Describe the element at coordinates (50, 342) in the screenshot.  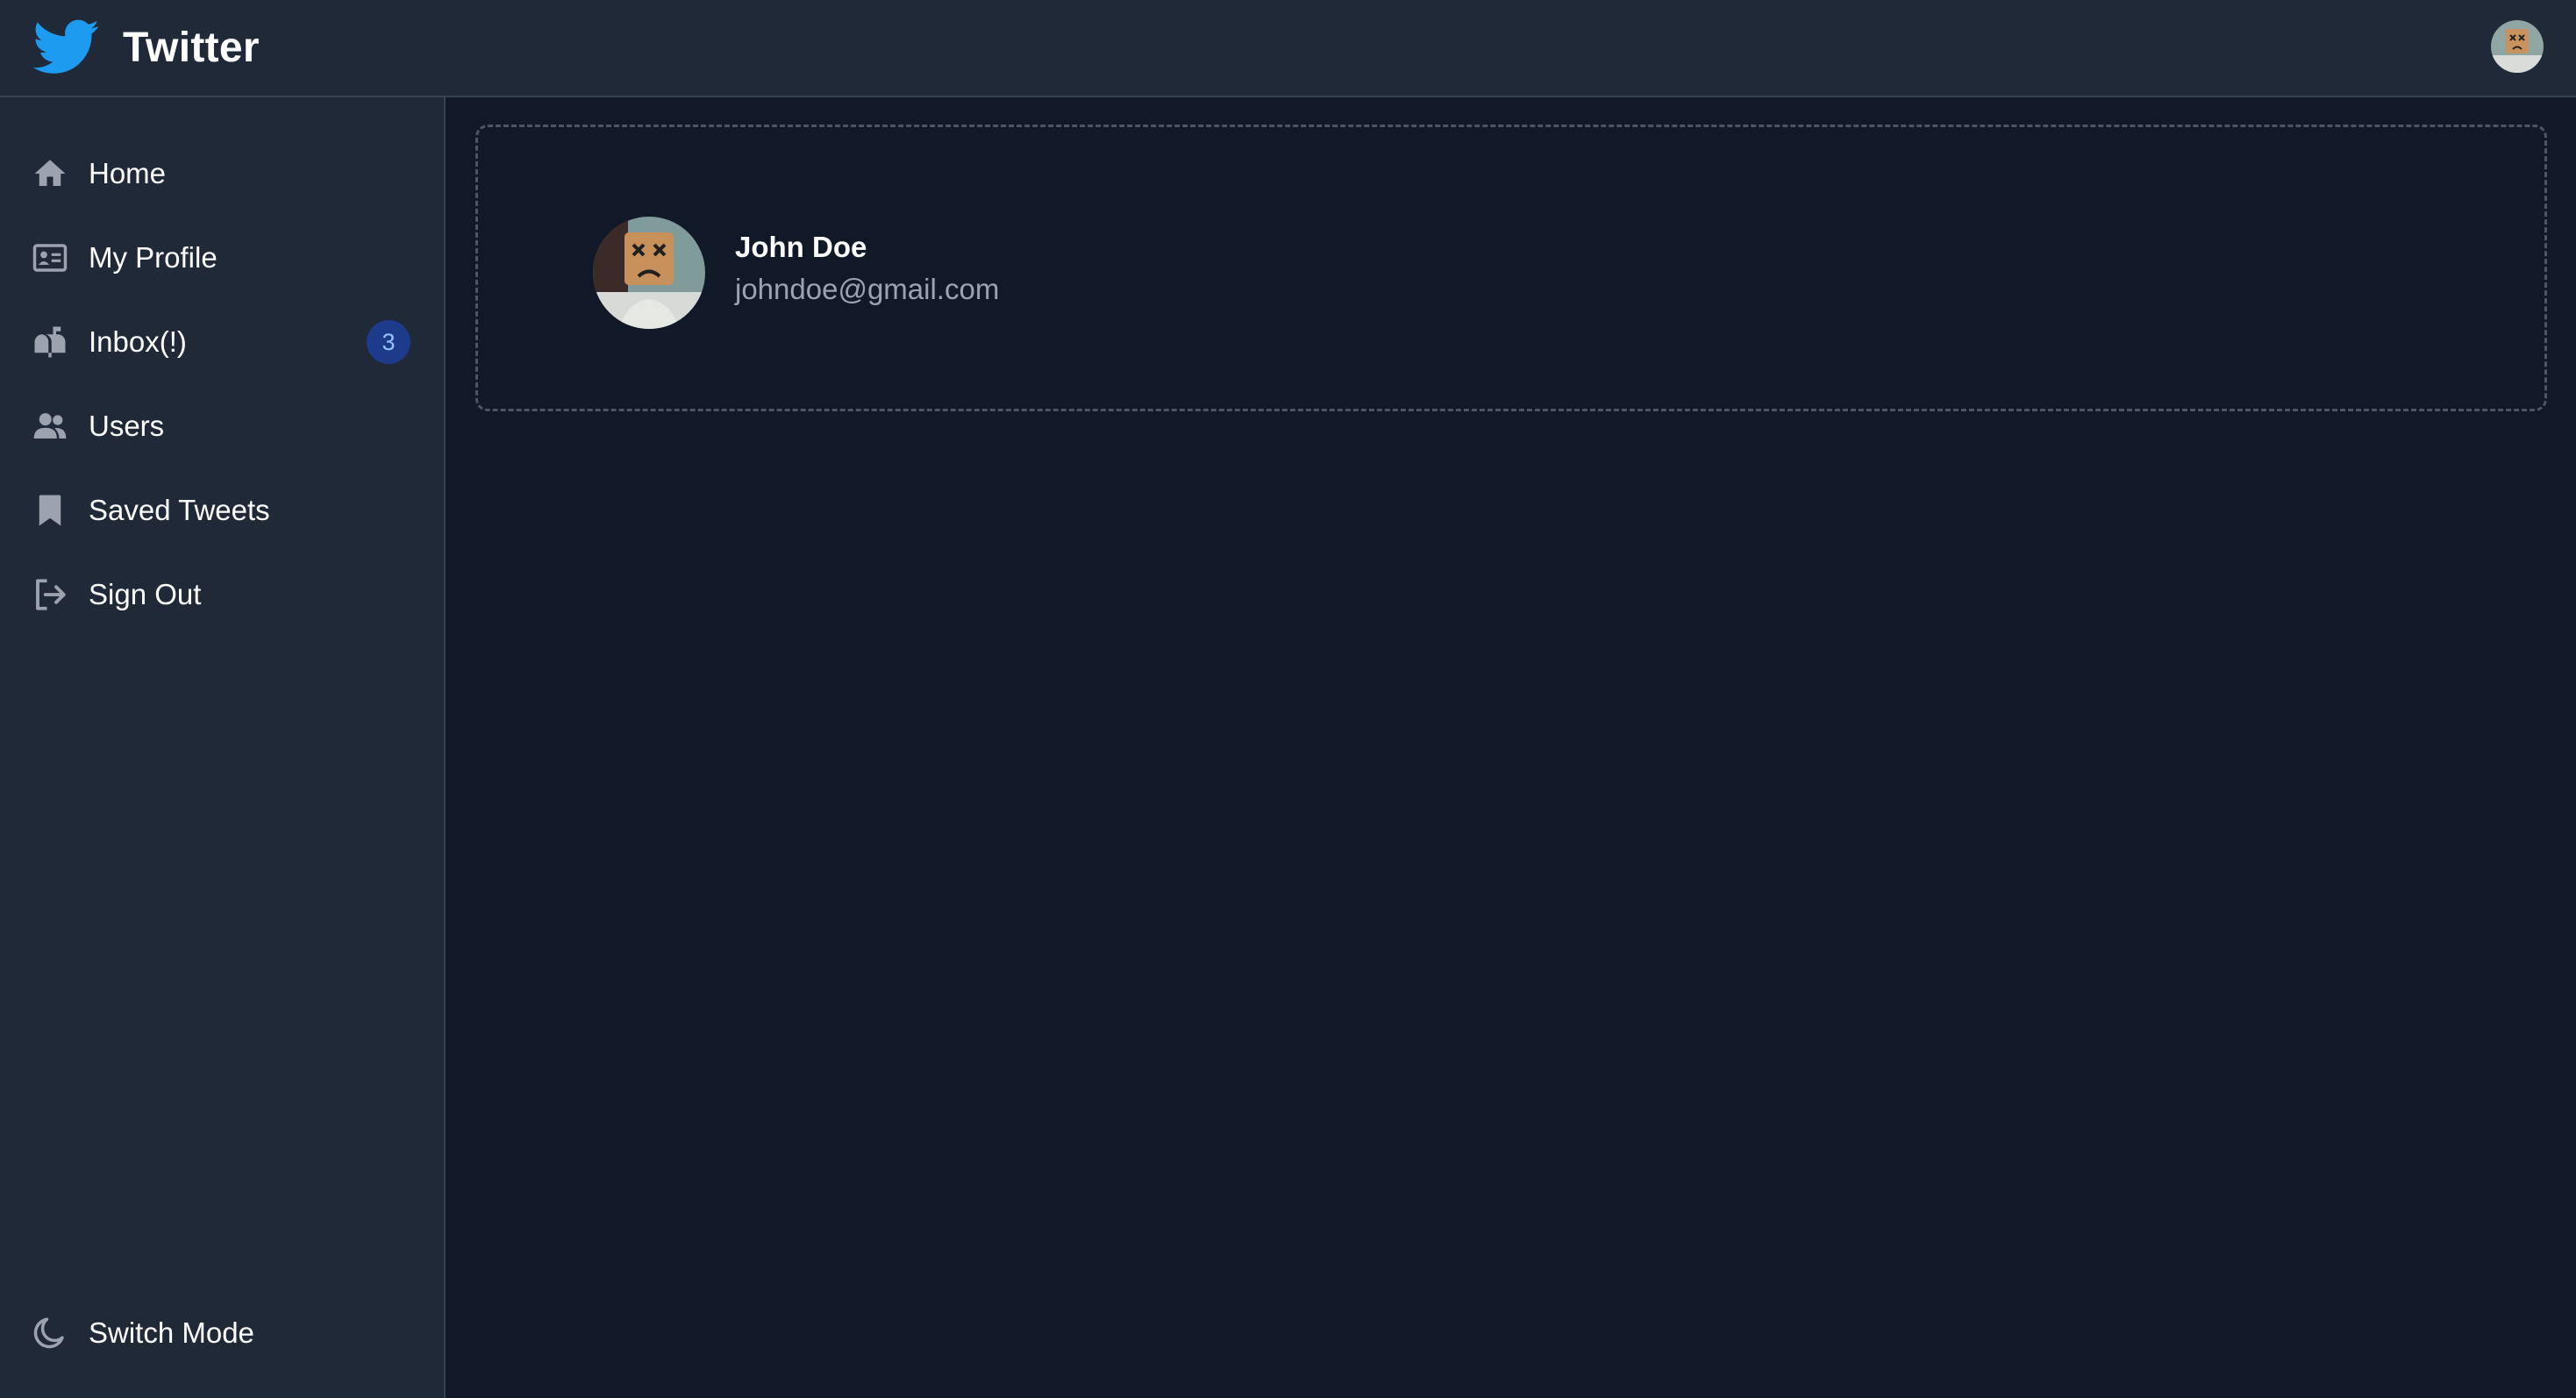
I see `mailbox-icon` at that location.